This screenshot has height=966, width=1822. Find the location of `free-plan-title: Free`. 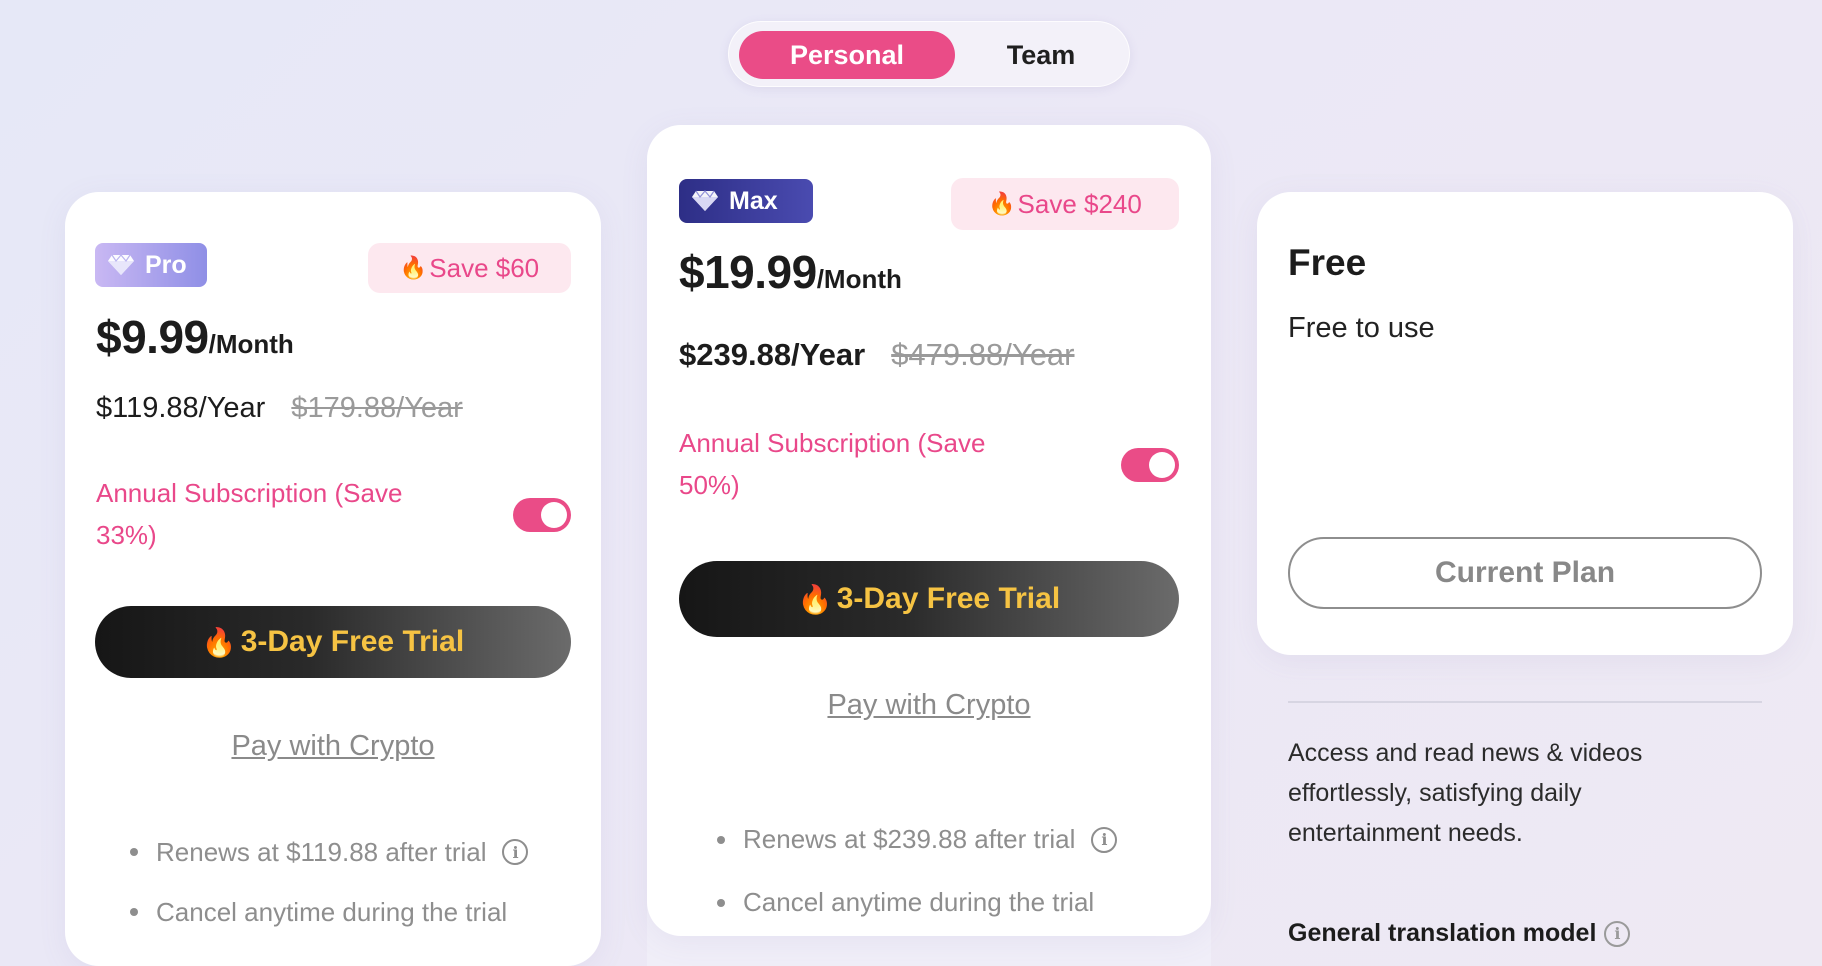

free-plan-title: Free is located at coordinates (1327, 262).